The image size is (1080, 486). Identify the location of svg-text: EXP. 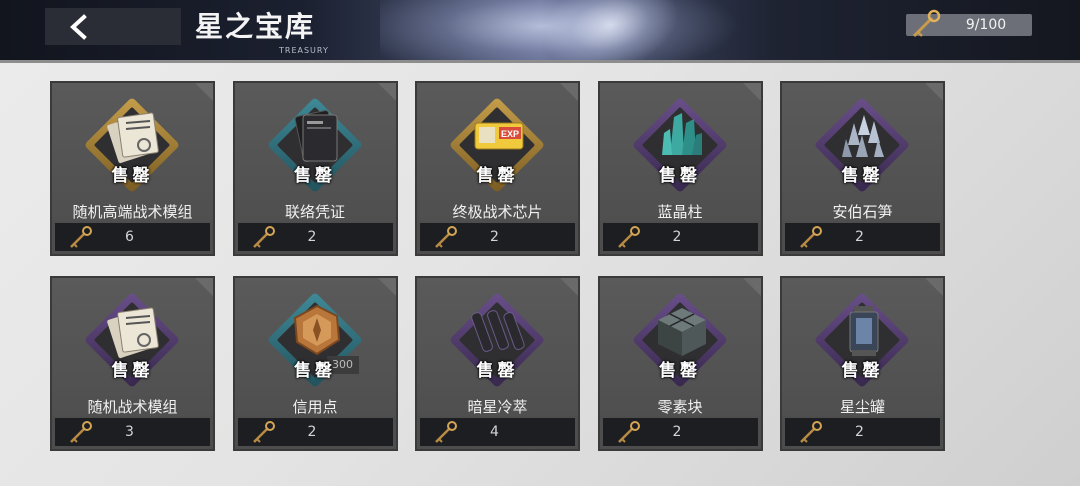
(510, 134).